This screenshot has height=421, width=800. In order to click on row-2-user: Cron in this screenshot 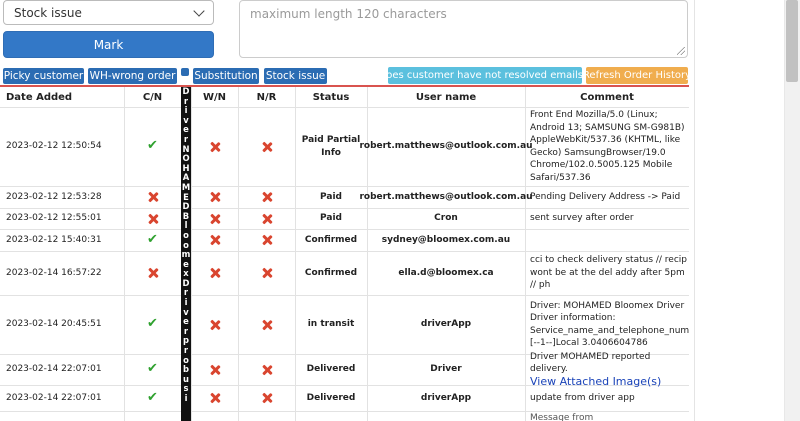, I will do `click(446, 218)`.